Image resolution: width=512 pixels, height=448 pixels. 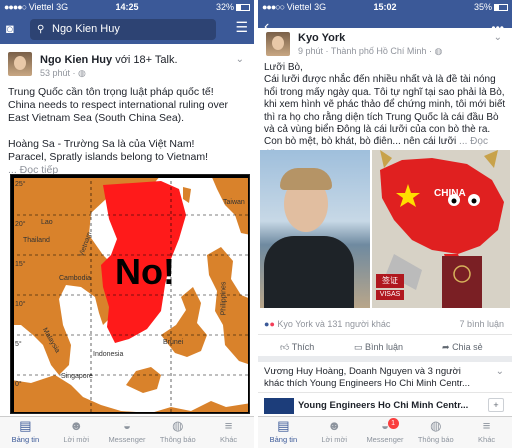 I want to click on post-location: Thành phố Hồ Chí Minh, so click(x=379, y=51).